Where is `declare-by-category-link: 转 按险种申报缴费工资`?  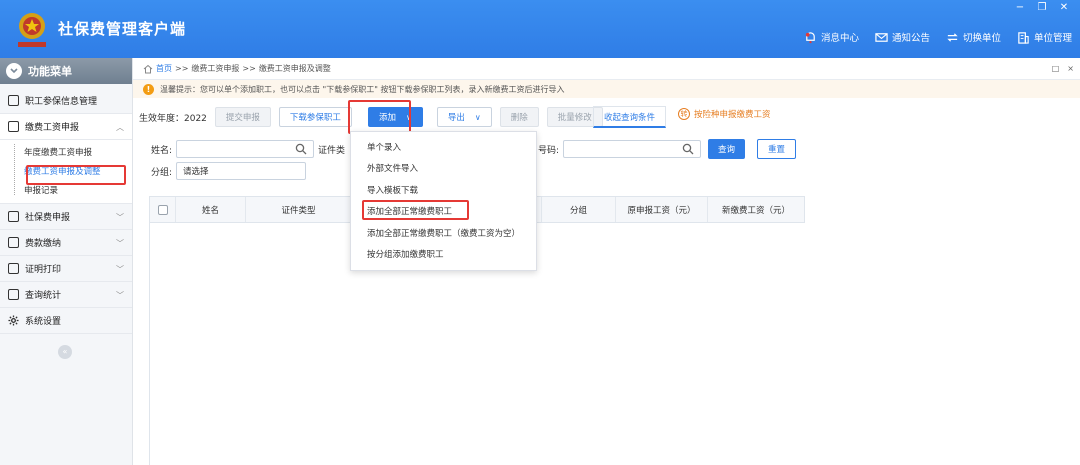 declare-by-category-link: 转 按险种申报缴费工资 is located at coordinates (724, 114).